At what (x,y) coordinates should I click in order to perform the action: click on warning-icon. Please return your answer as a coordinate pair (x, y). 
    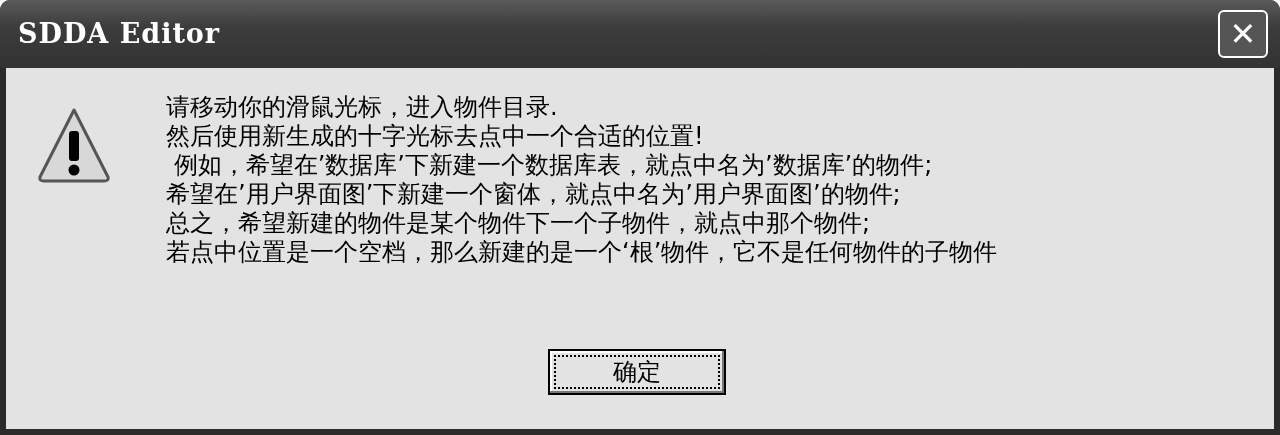
    Looking at the image, I should click on (74, 145).